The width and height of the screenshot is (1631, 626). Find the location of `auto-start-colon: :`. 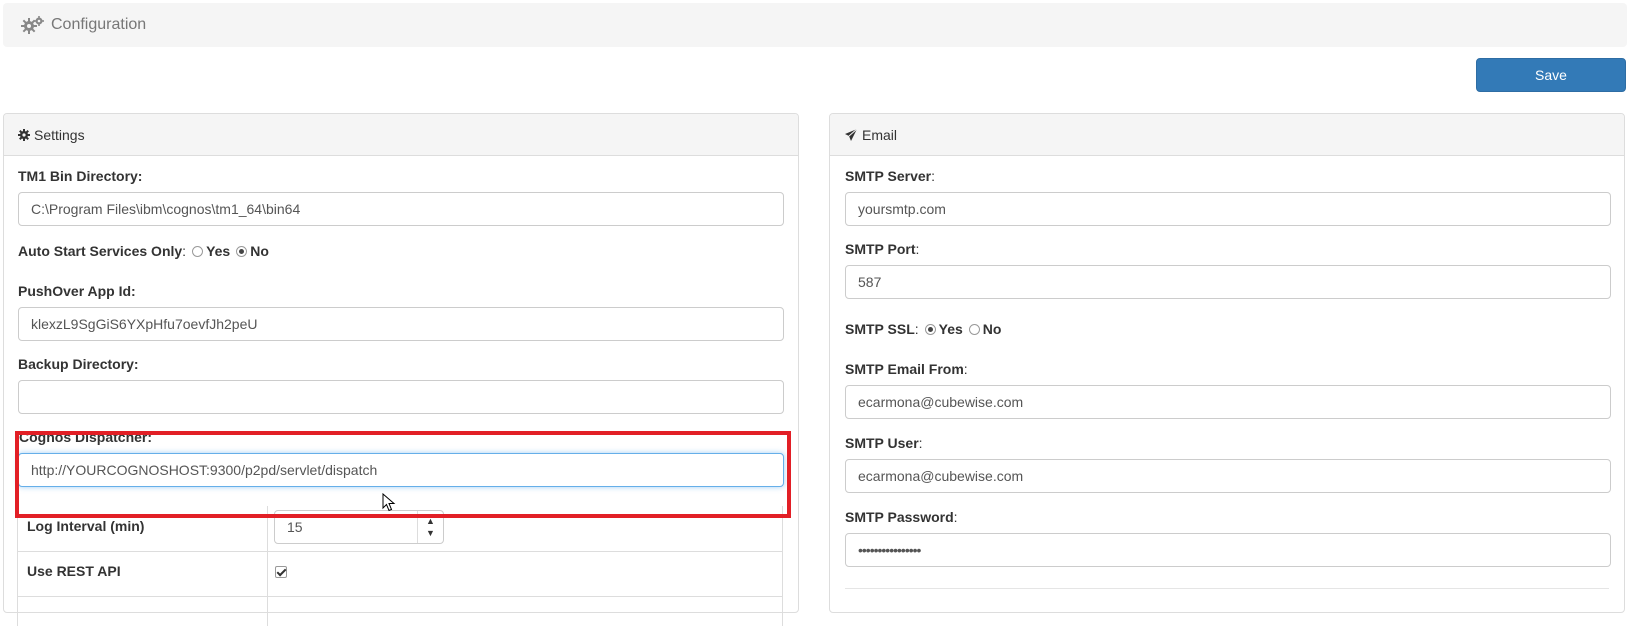

auto-start-colon: : is located at coordinates (184, 251).